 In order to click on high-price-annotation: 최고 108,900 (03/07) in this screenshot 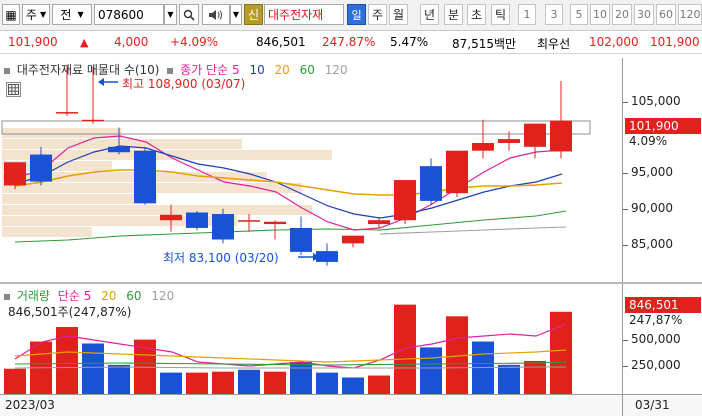, I will do `click(184, 84)`.